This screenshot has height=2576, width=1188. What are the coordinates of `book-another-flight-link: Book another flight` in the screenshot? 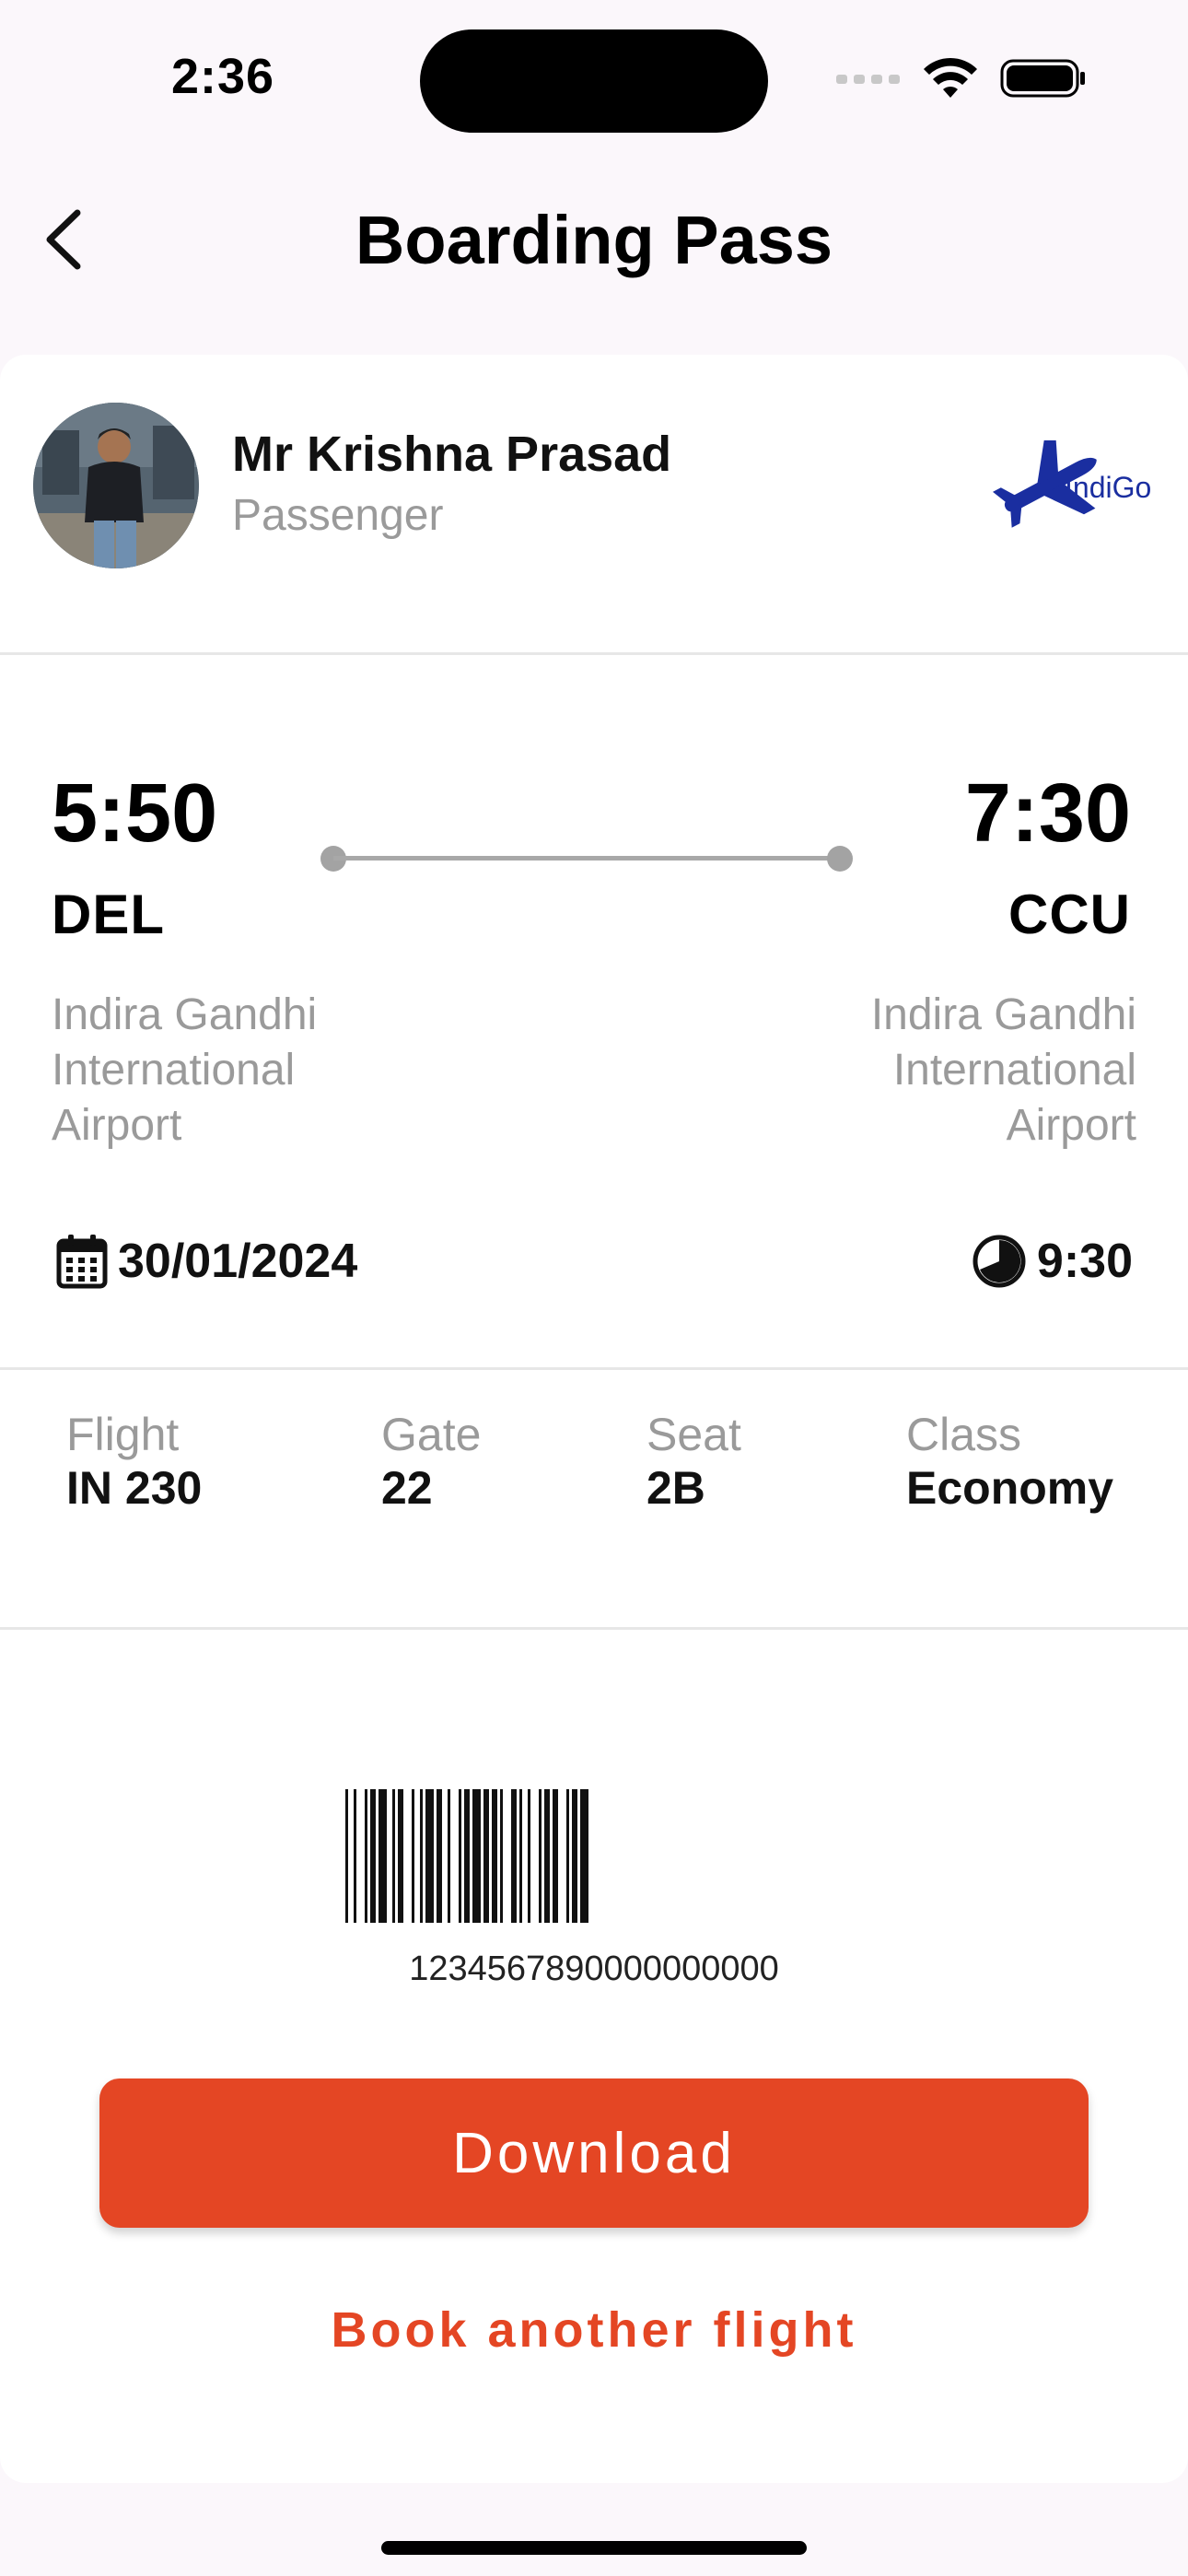 It's located at (594, 2330).